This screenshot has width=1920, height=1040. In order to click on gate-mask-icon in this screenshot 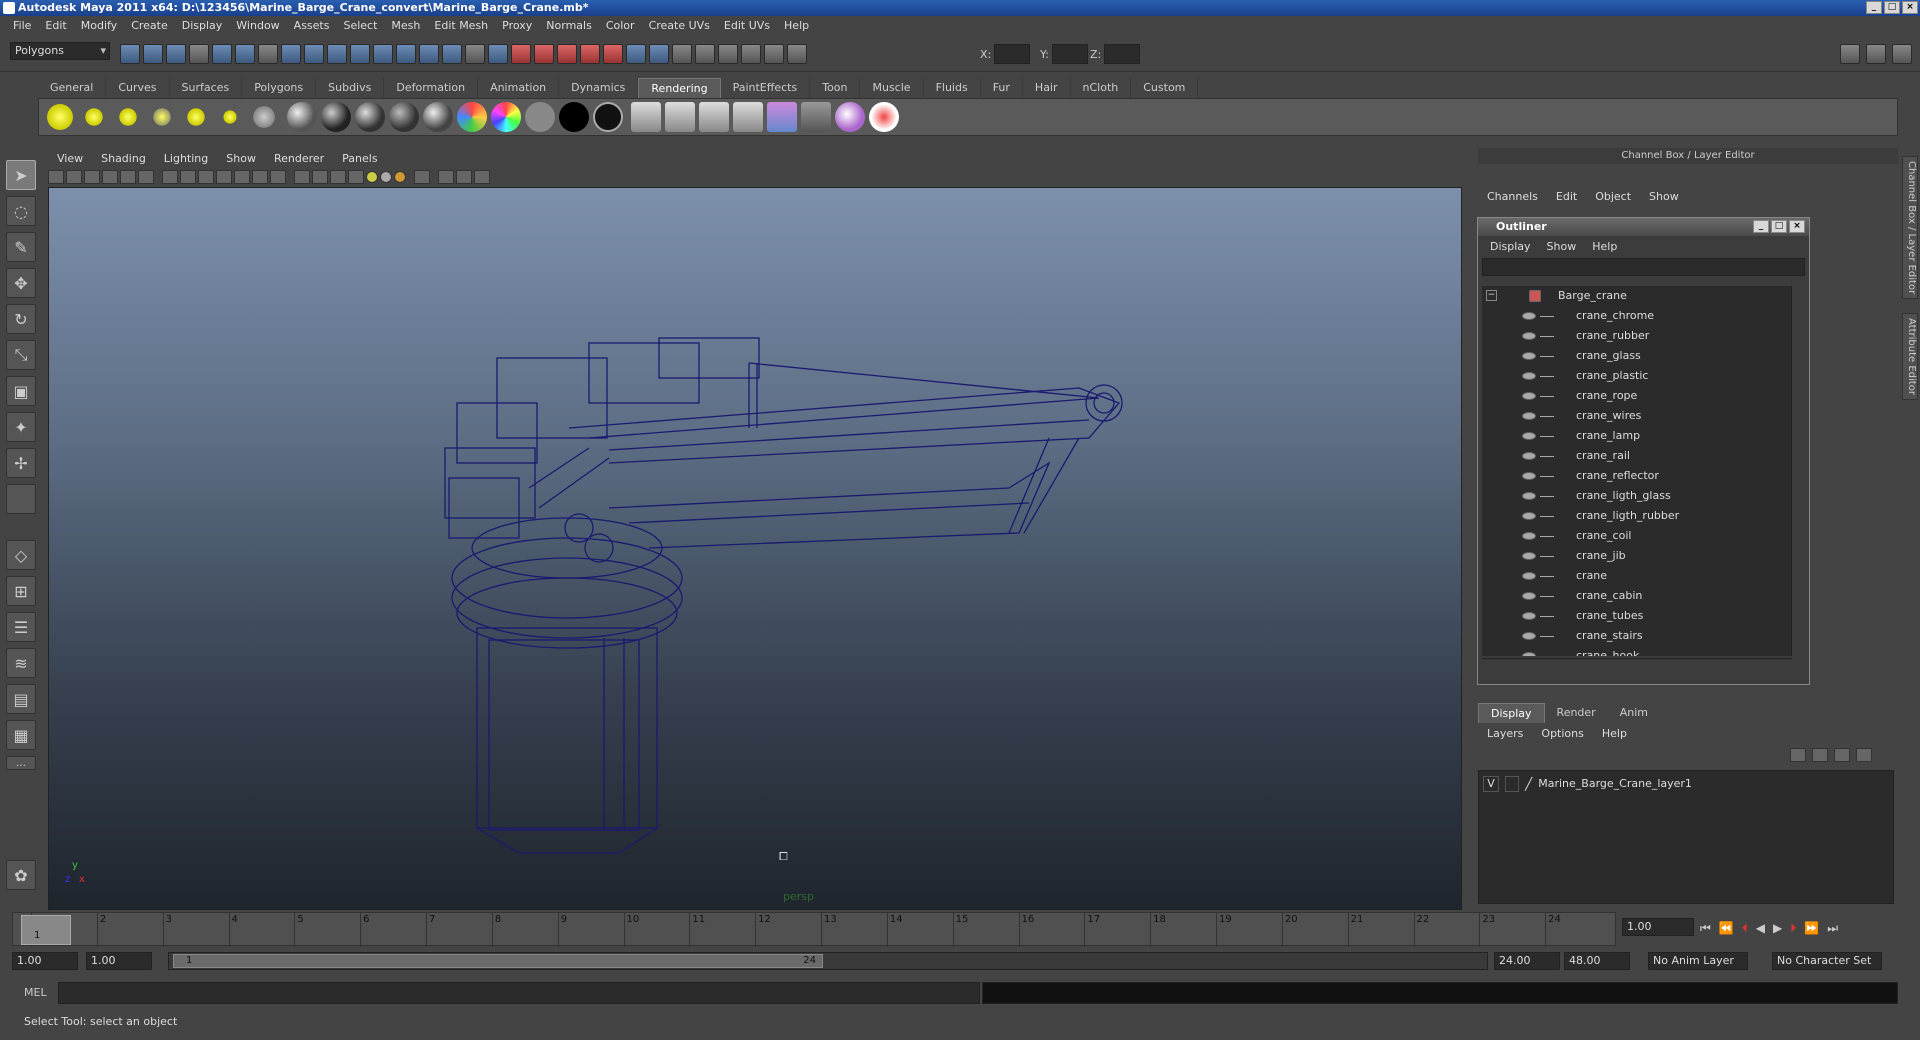, I will do `click(224, 177)`.